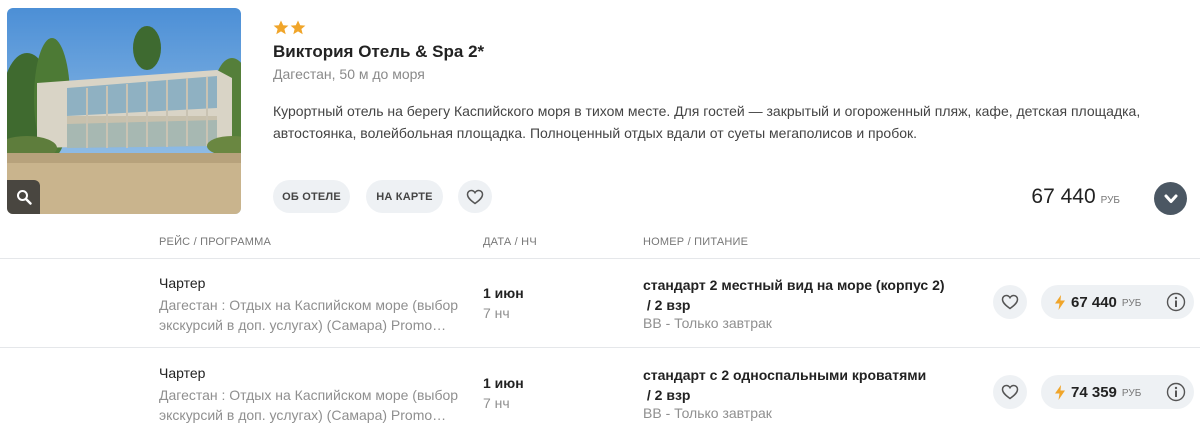 This screenshot has height=433, width=1200. Describe the element at coordinates (696, 242) in the screenshot. I see `column-header-room: НОМЕР / ПИТАНИЕ` at that location.